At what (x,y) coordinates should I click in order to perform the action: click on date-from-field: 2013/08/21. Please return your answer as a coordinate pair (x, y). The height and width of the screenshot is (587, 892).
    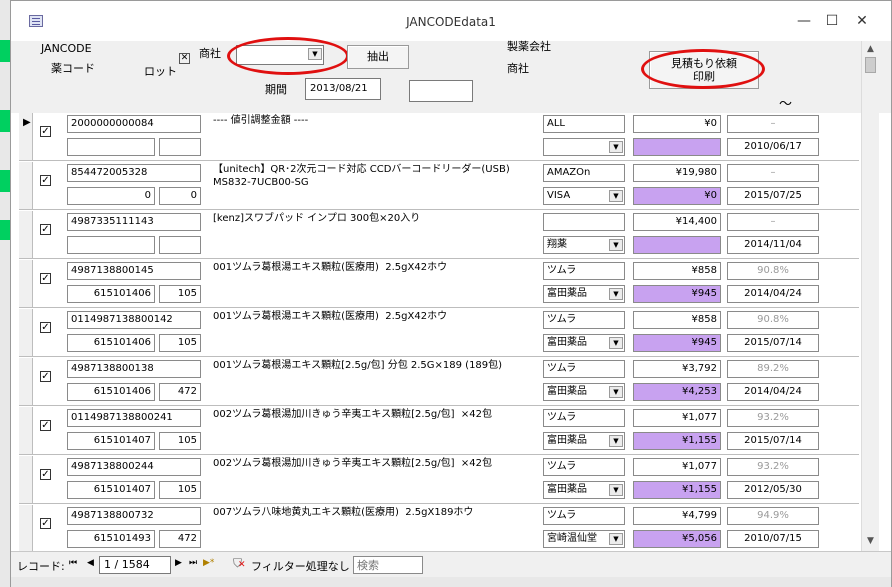
    Looking at the image, I should click on (343, 89).